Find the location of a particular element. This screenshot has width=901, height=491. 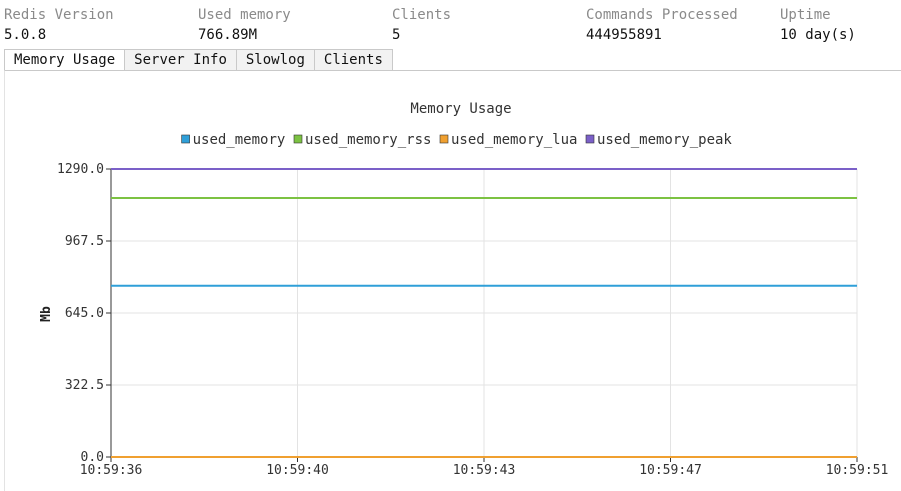

y-tick-label: 1290.0 is located at coordinates (80, 169).